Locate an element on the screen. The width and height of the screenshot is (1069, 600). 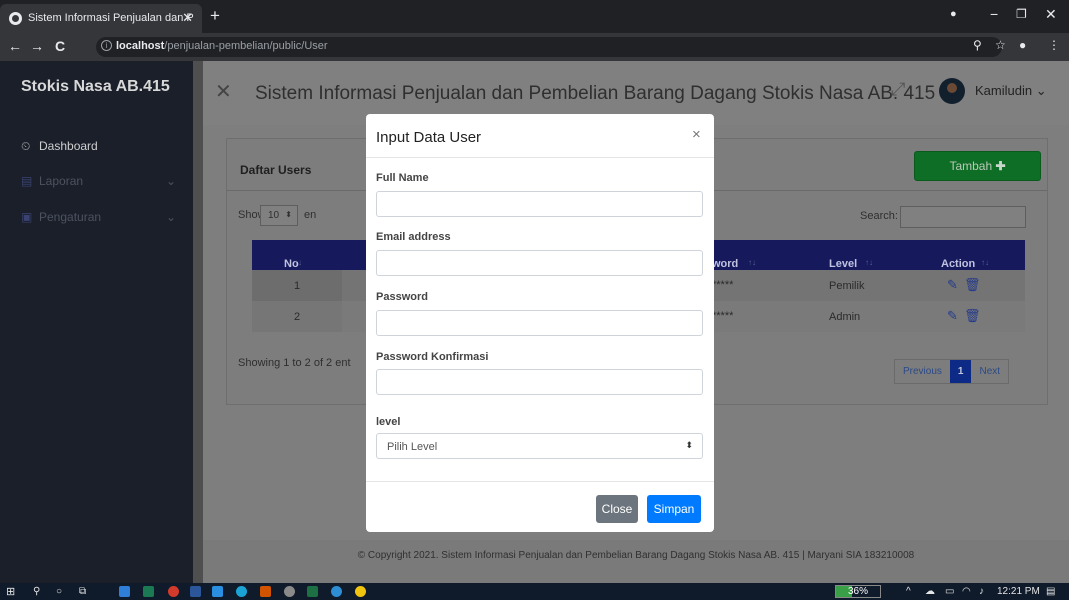
new-tab-button: + is located at coordinates (215, 16).